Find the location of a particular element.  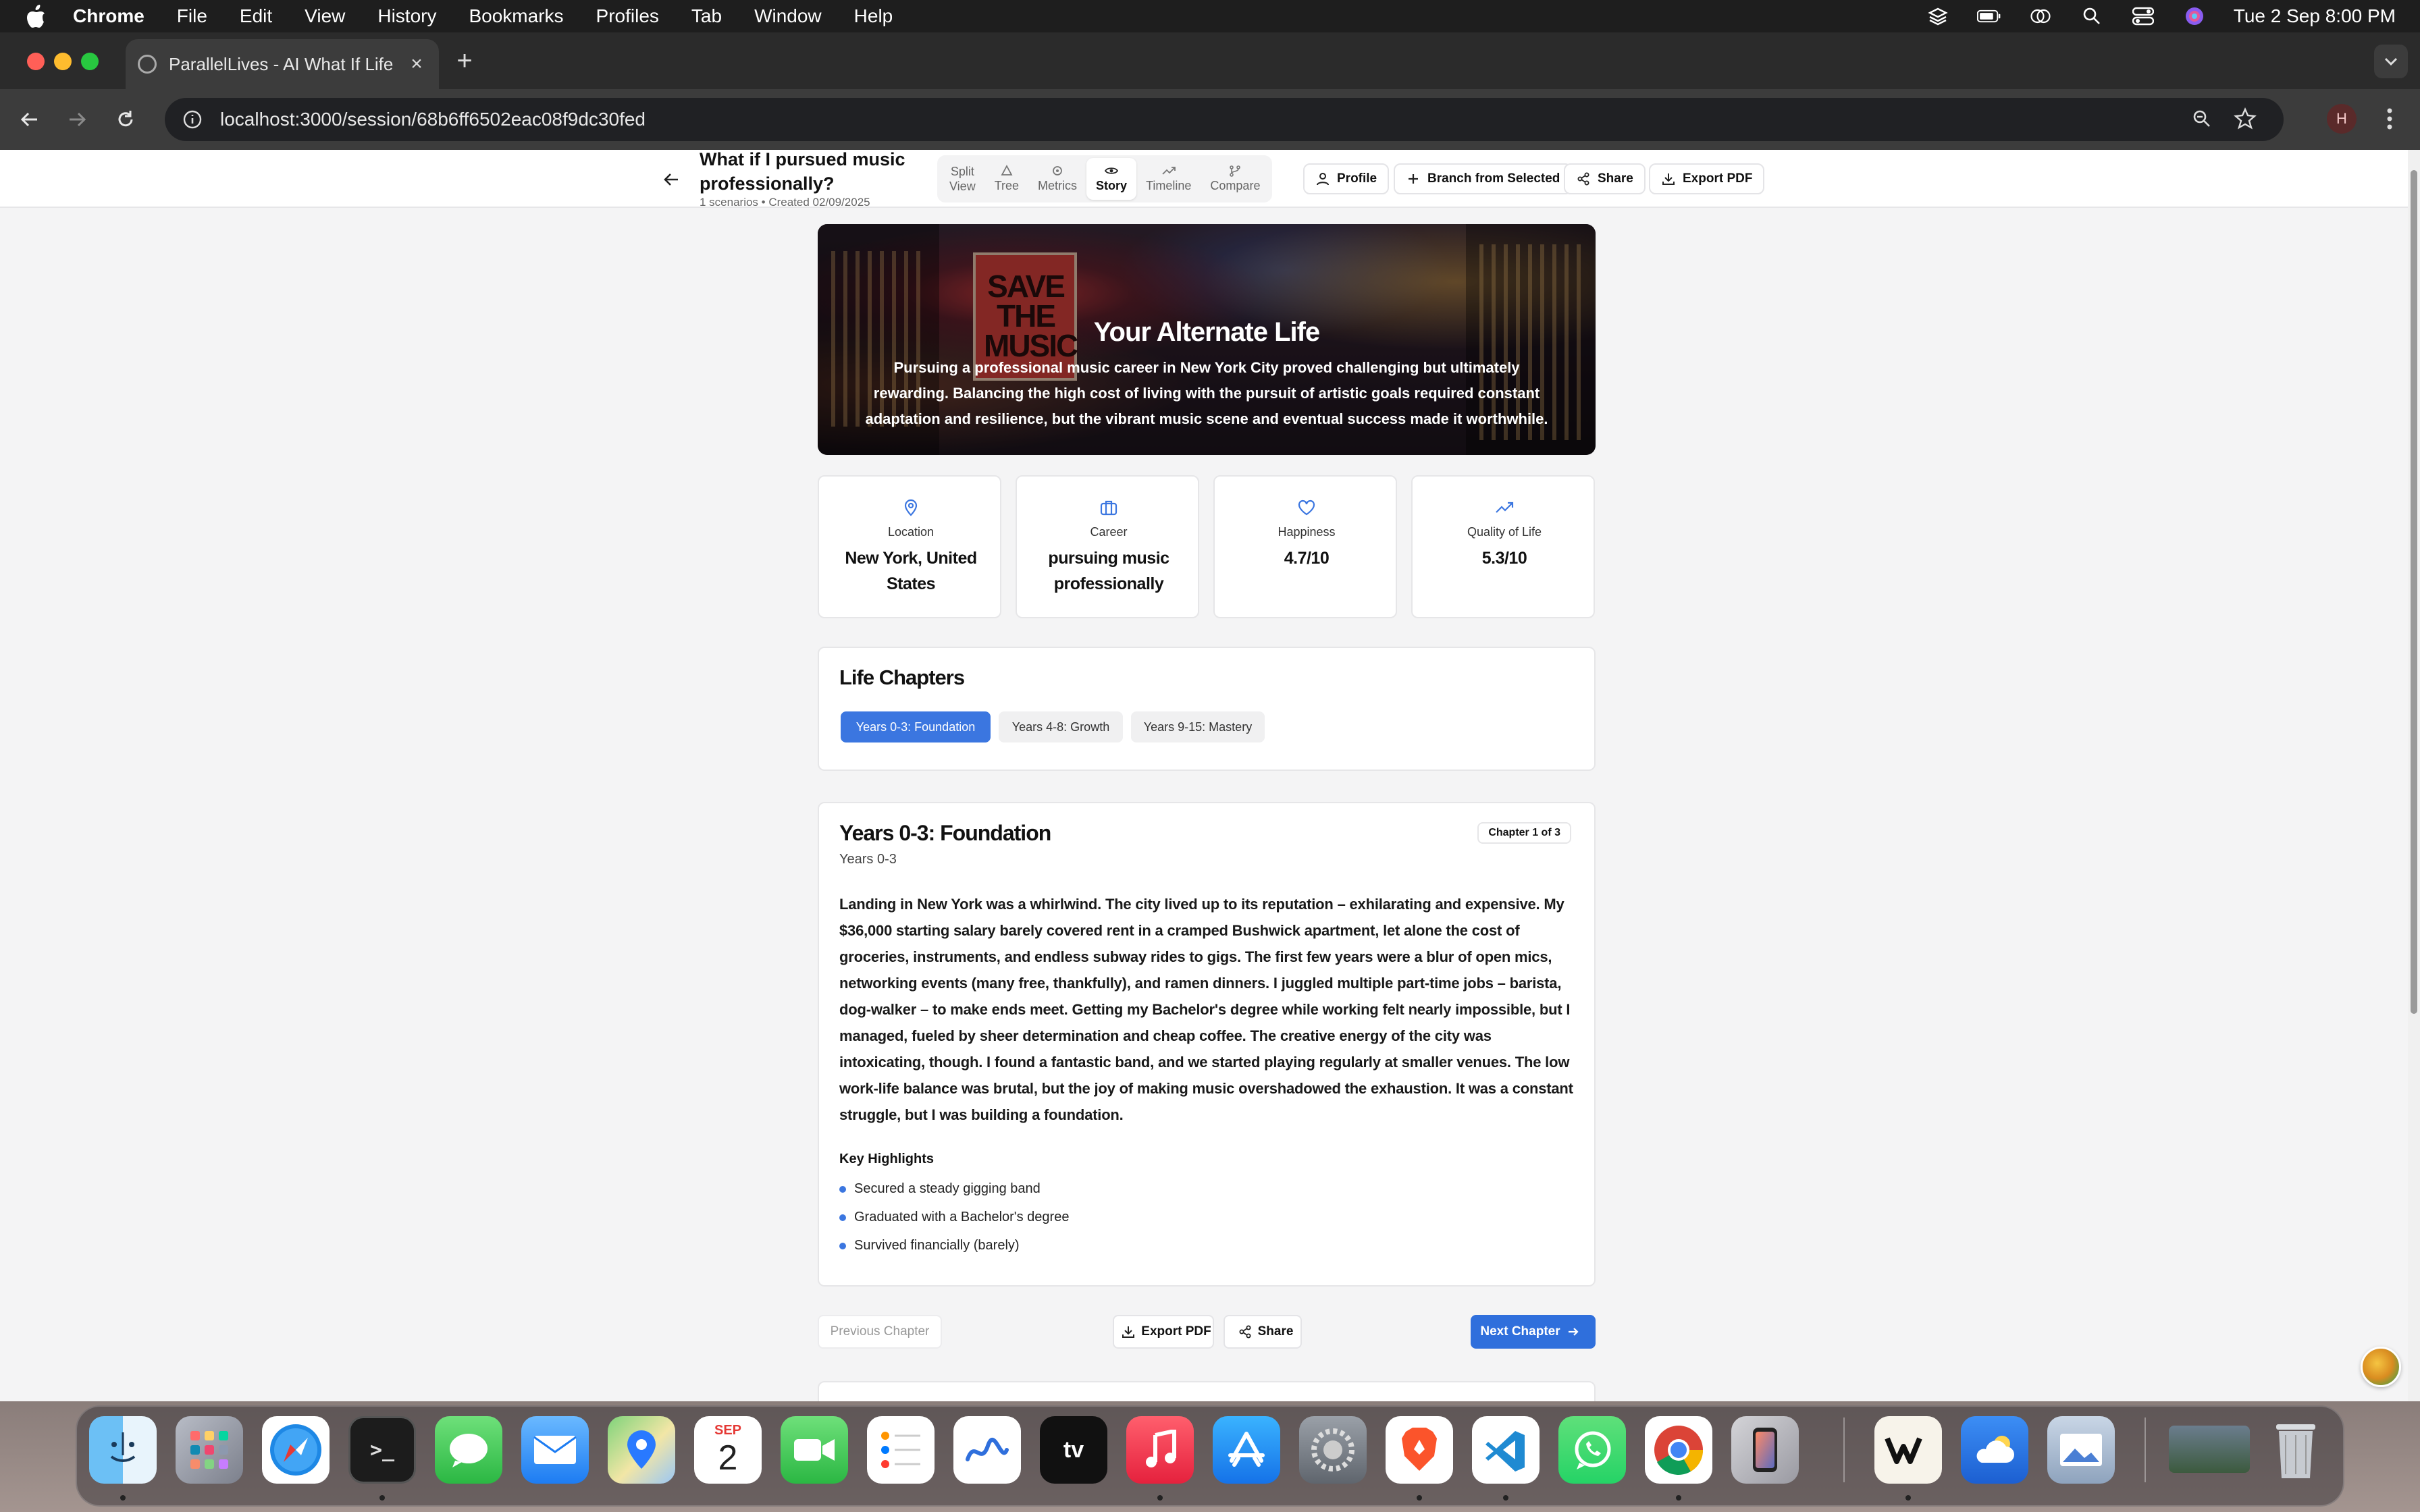

previous-chapter-button: Previous Chapter is located at coordinates (880, 1332).